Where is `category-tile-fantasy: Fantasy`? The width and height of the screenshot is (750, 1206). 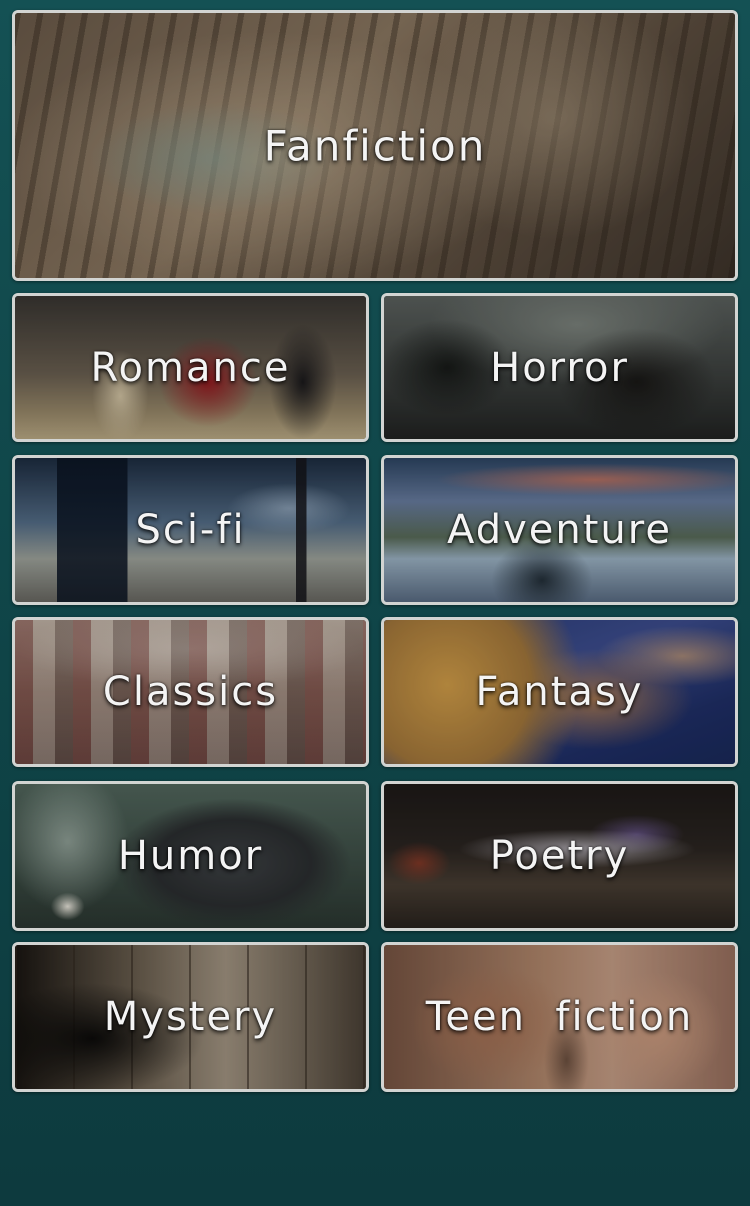
category-tile-fantasy: Fantasy is located at coordinates (559, 692).